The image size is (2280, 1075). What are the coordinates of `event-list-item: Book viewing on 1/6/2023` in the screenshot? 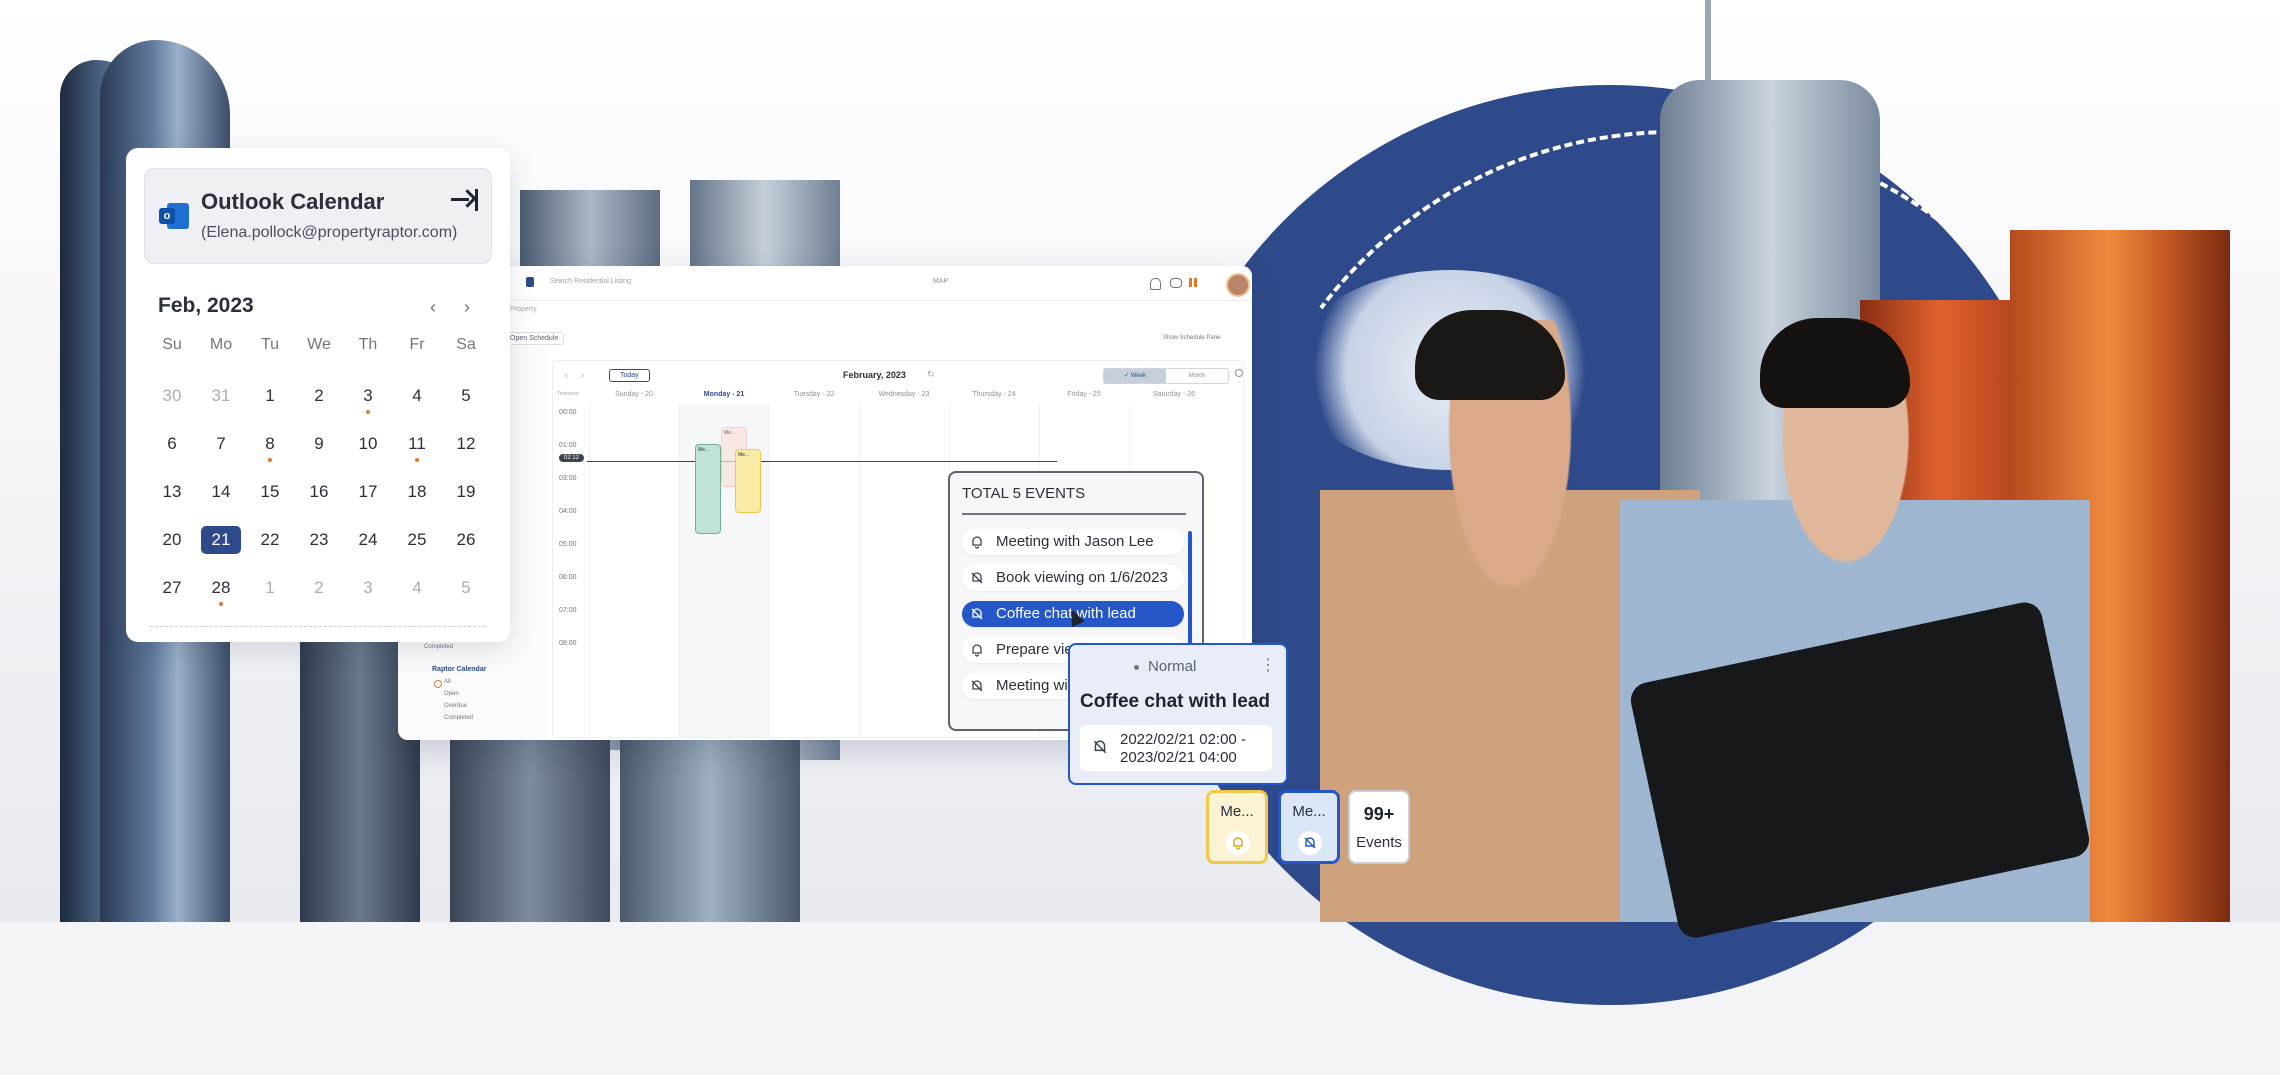 It's located at (1073, 578).